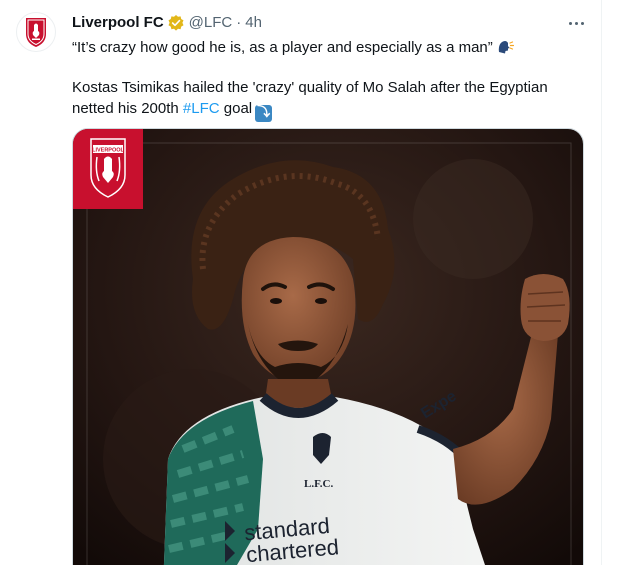 This screenshot has width=636, height=565. I want to click on liverbird-crest-icon, so click(36, 32).